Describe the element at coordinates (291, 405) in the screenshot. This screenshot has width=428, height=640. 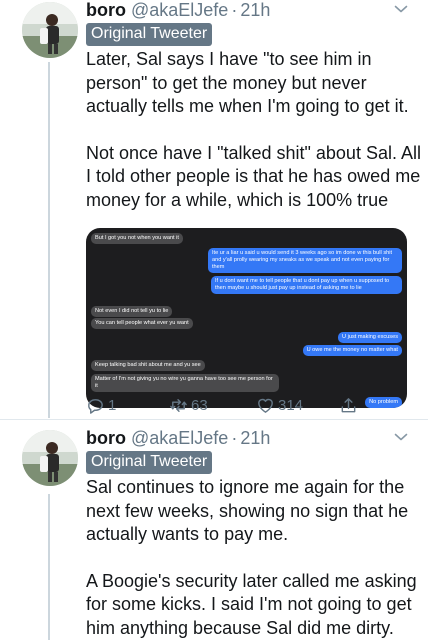
I see `like-count: 314` at that location.